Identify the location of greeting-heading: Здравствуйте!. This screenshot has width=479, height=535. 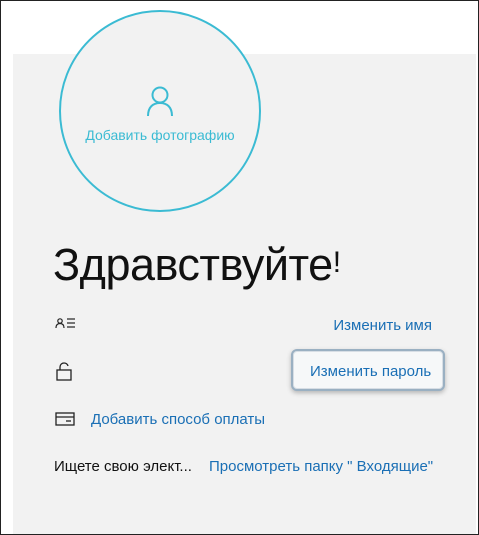
(197, 264).